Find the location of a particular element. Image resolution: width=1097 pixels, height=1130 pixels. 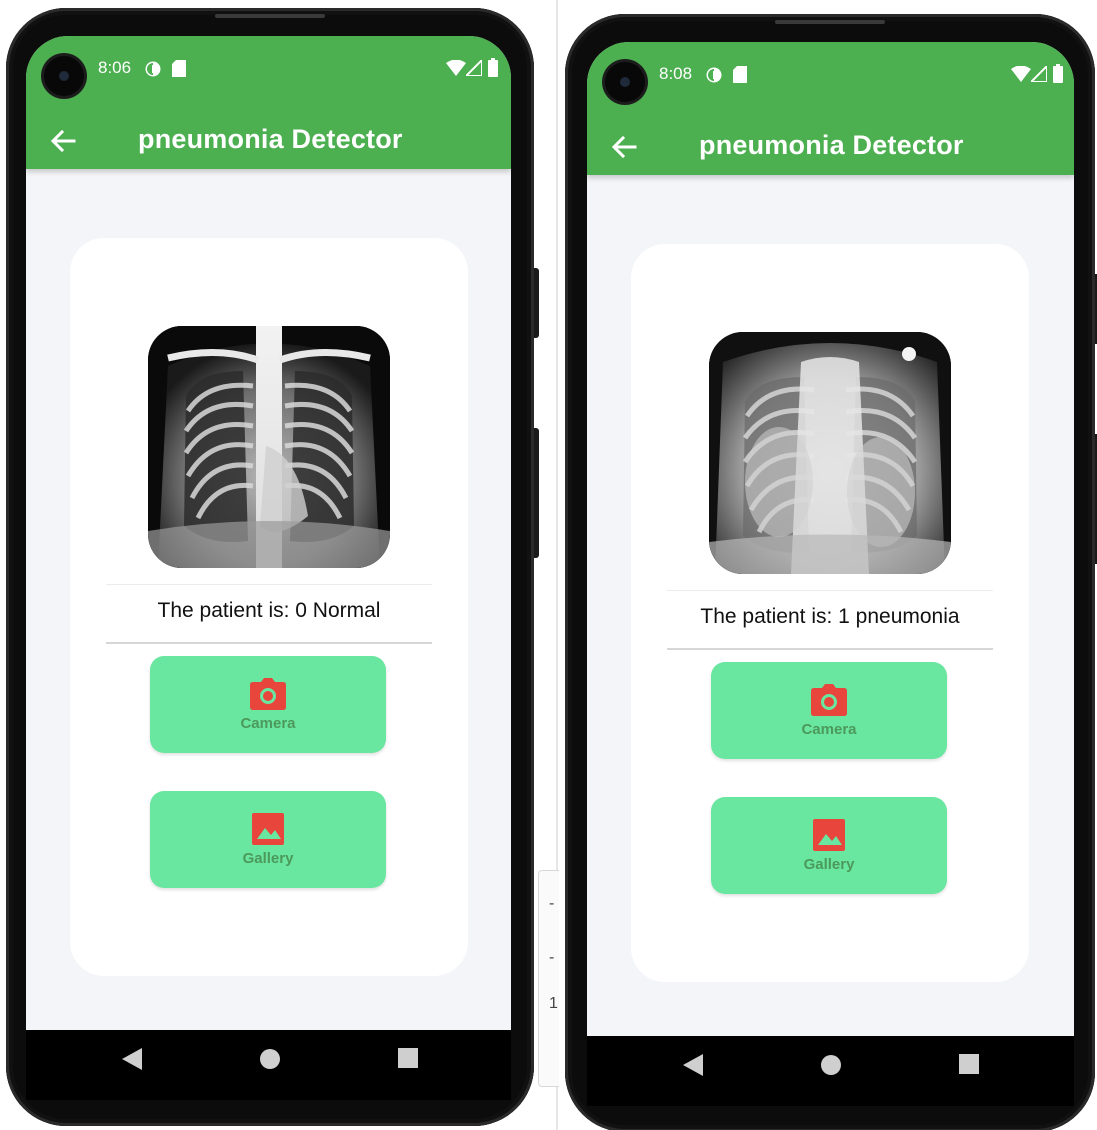

result-panel: The patient is: 0 Normal is located at coordinates (269, 614).